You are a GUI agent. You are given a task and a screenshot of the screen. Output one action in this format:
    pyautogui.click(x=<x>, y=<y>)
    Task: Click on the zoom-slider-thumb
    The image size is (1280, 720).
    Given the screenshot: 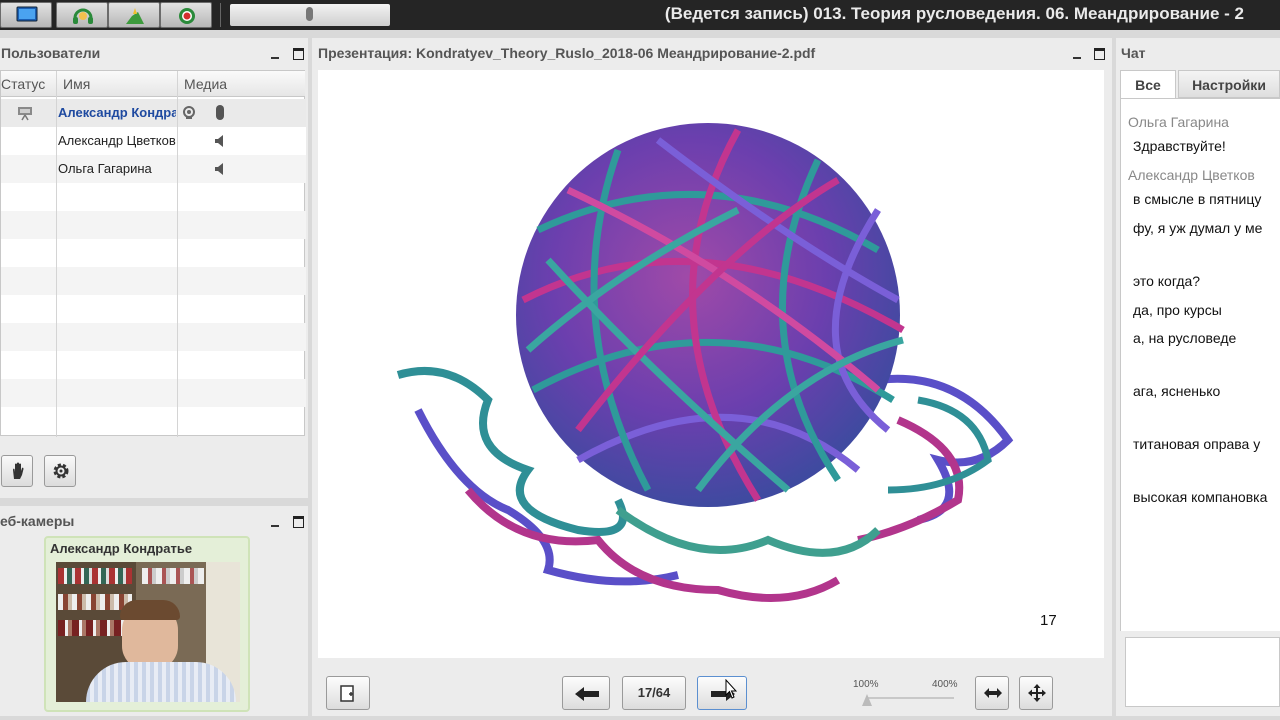 What is the action you would take?
    pyautogui.click(x=867, y=700)
    